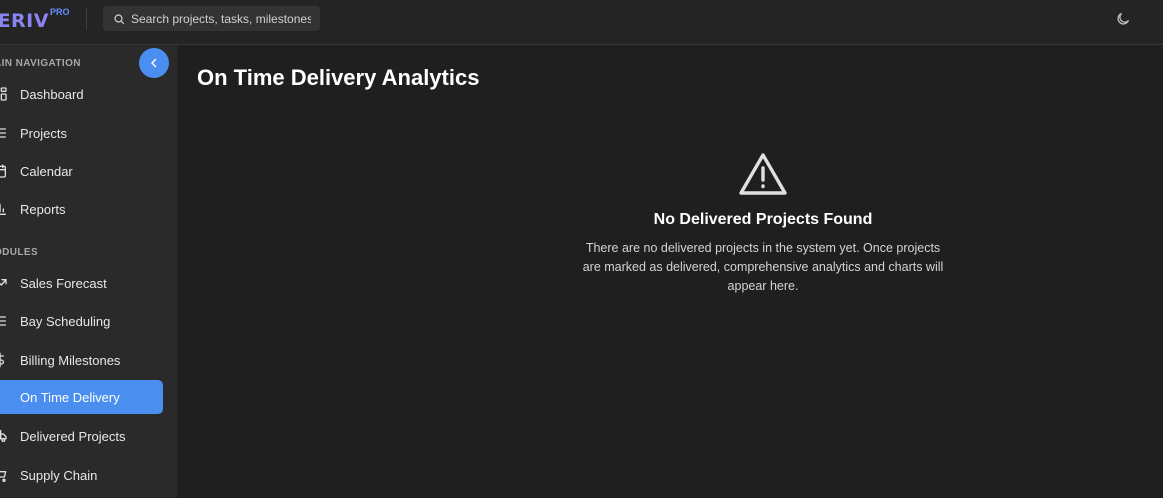 Image resolution: width=1163 pixels, height=498 pixels. Describe the element at coordinates (40, 63) in the screenshot. I see `main-navigation-label: AIN NAVIGATION` at that location.